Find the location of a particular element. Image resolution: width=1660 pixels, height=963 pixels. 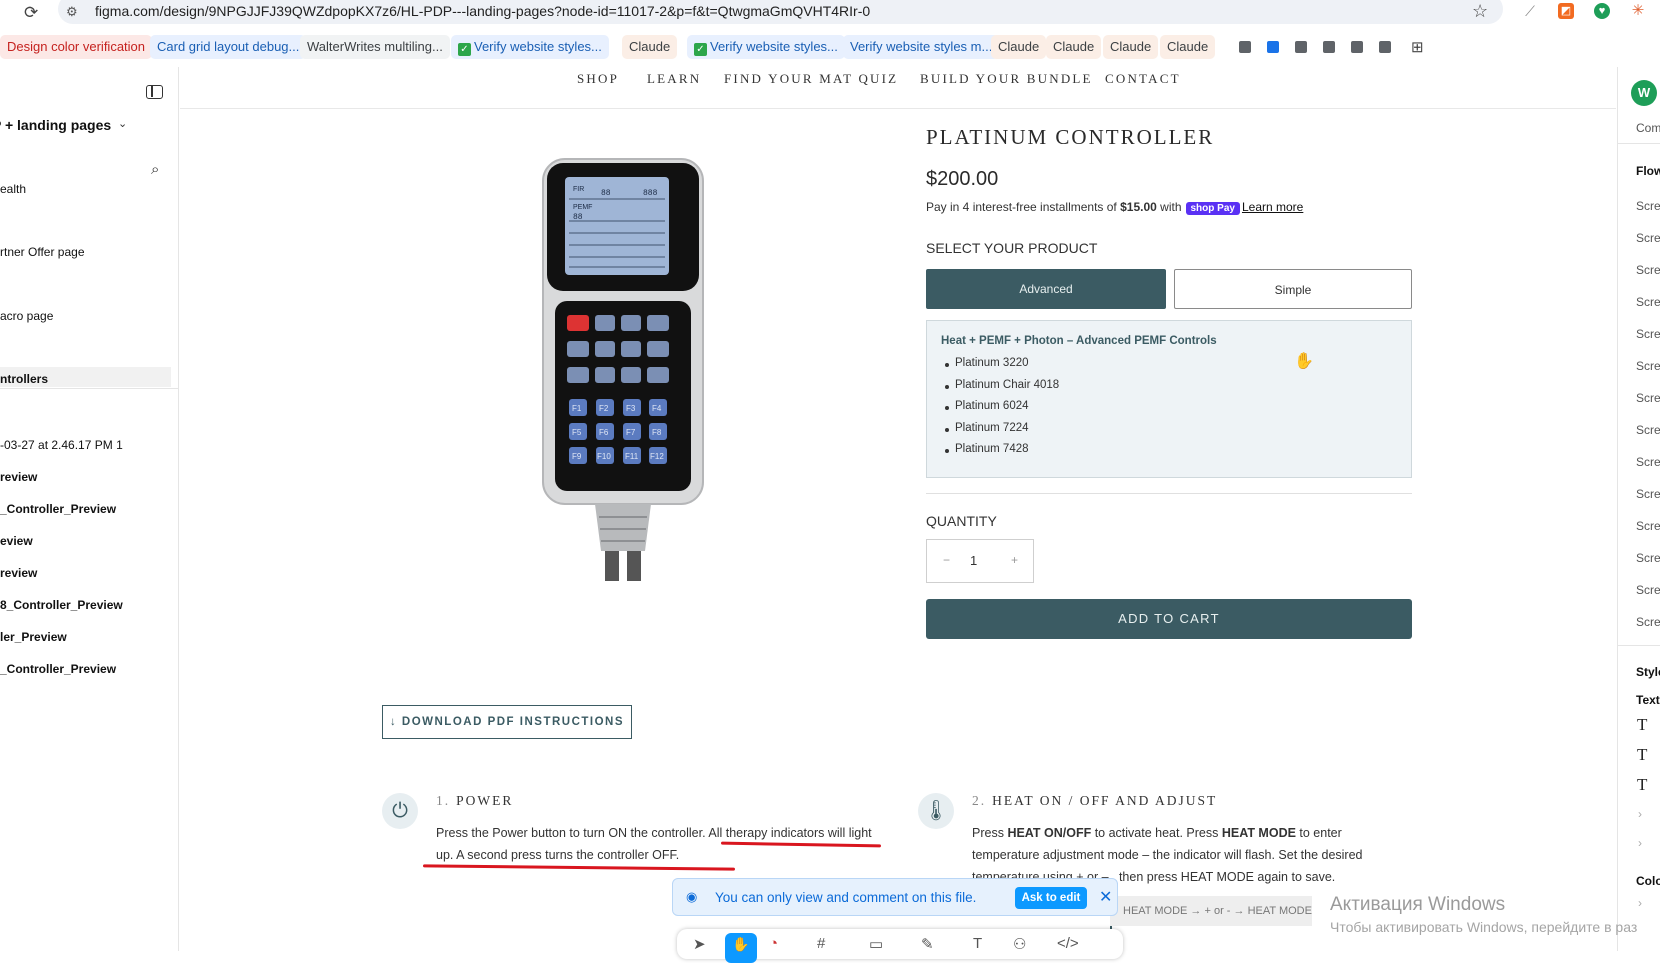

move-tool-icon: ➤ is located at coordinates (699, 944).